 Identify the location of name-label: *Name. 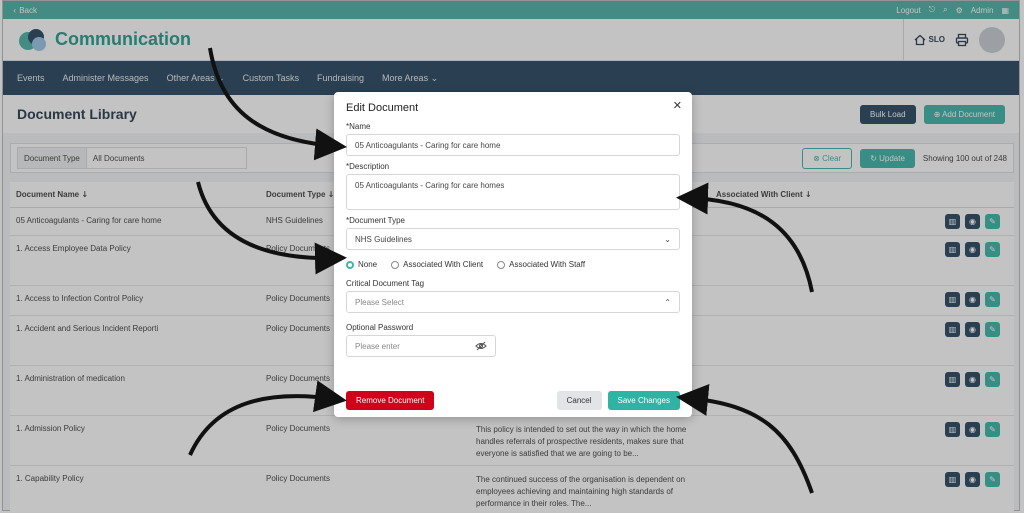
(358, 126).